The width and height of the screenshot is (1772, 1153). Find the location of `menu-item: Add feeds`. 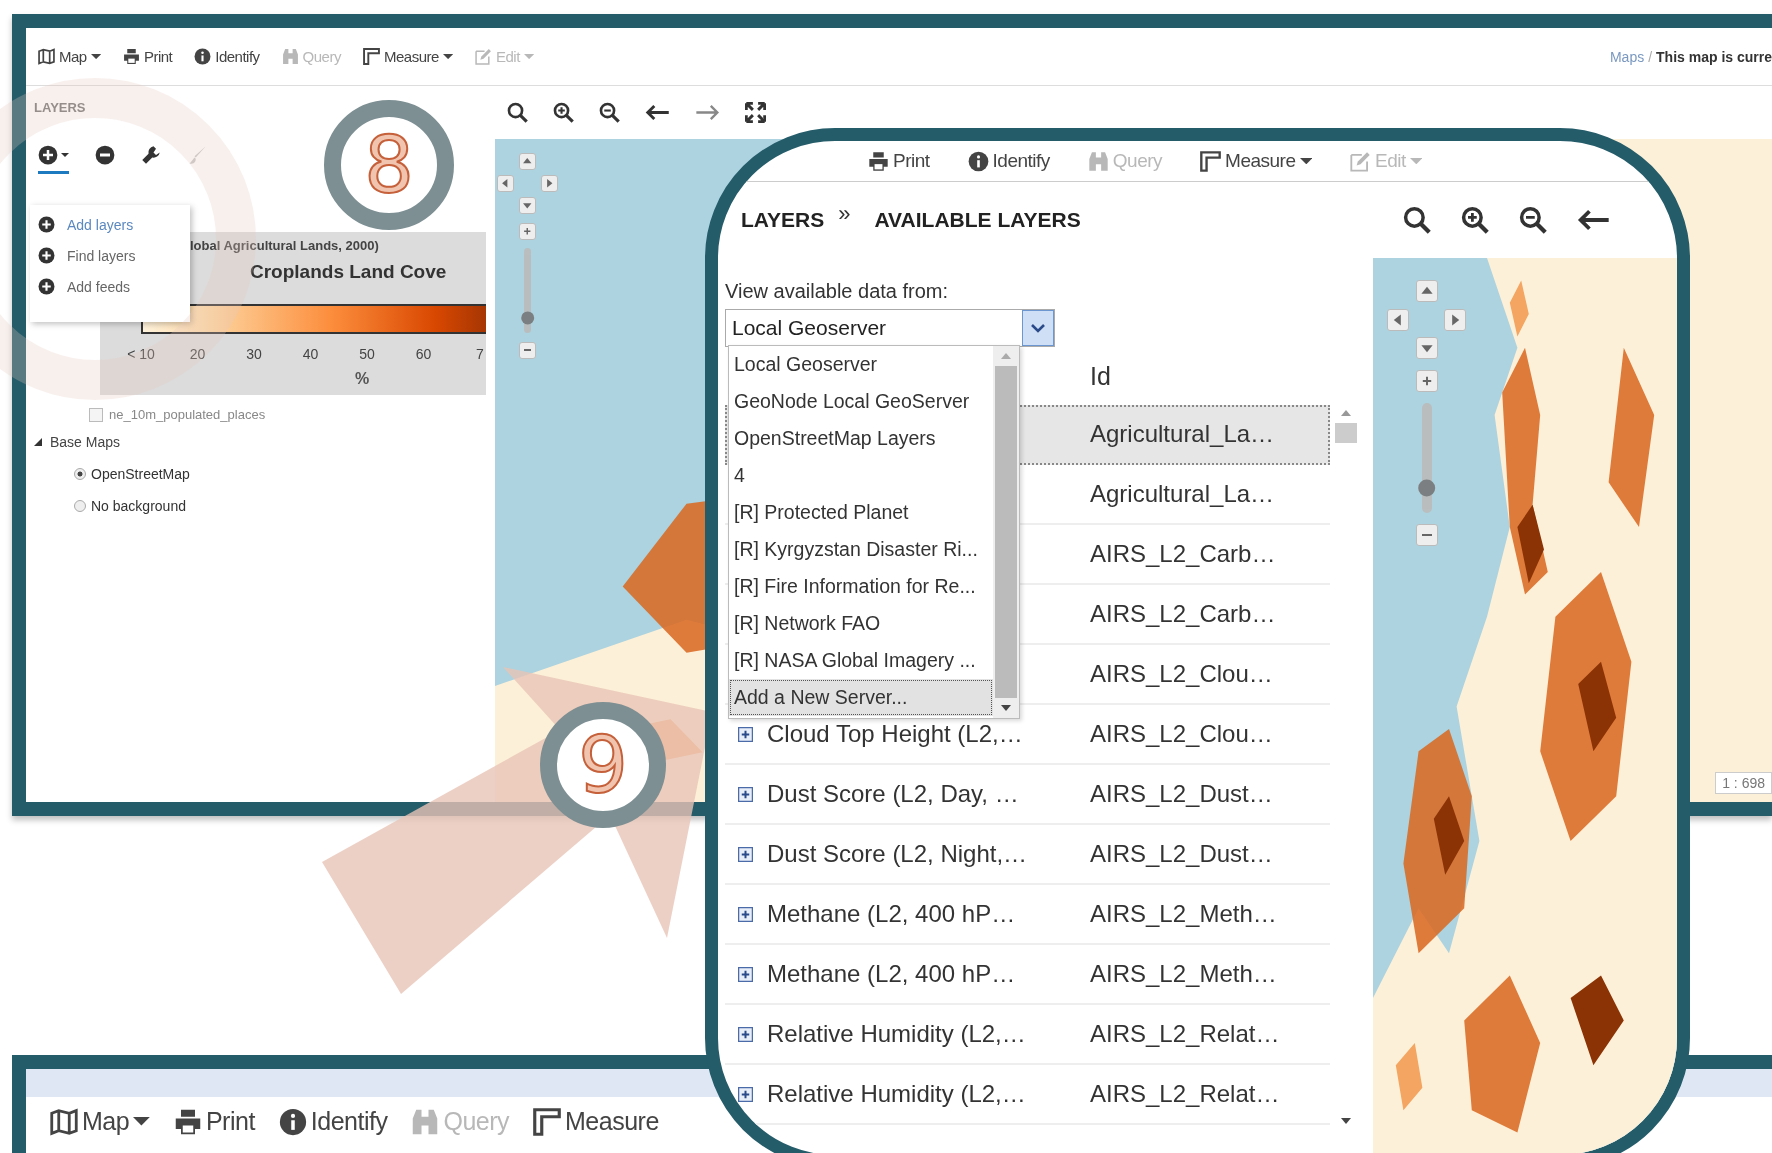

menu-item: Add feeds is located at coordinates (110, 286).